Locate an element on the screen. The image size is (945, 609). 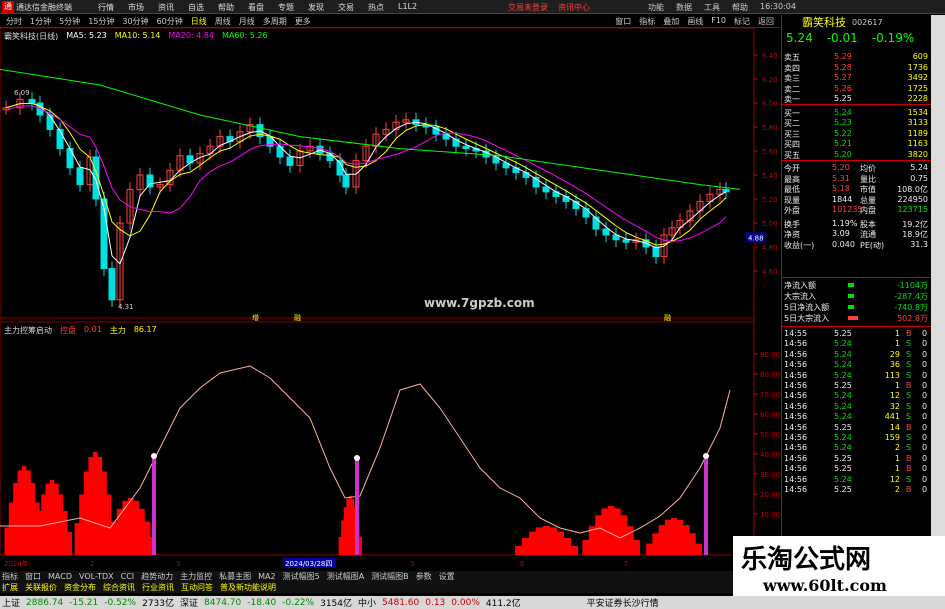
tick-row: 14:56 5.25 14 B 0 is located at coordinates (857, 427).